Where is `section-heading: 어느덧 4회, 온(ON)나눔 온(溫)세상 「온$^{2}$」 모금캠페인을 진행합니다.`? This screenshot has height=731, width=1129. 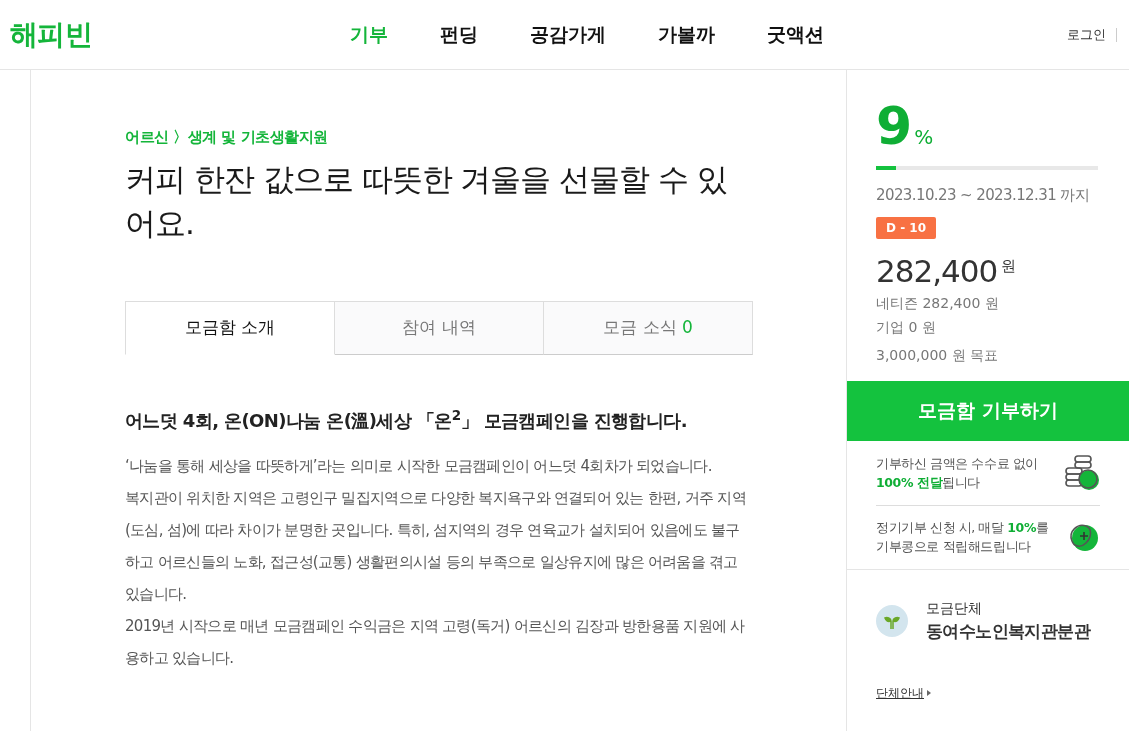
section-heading: 어느덧 4회, 온(ON)나눔 온(溫)세상 「온$^{2}$」 모금캠페인을 진행합니다. is located at coordinates (406, 419).